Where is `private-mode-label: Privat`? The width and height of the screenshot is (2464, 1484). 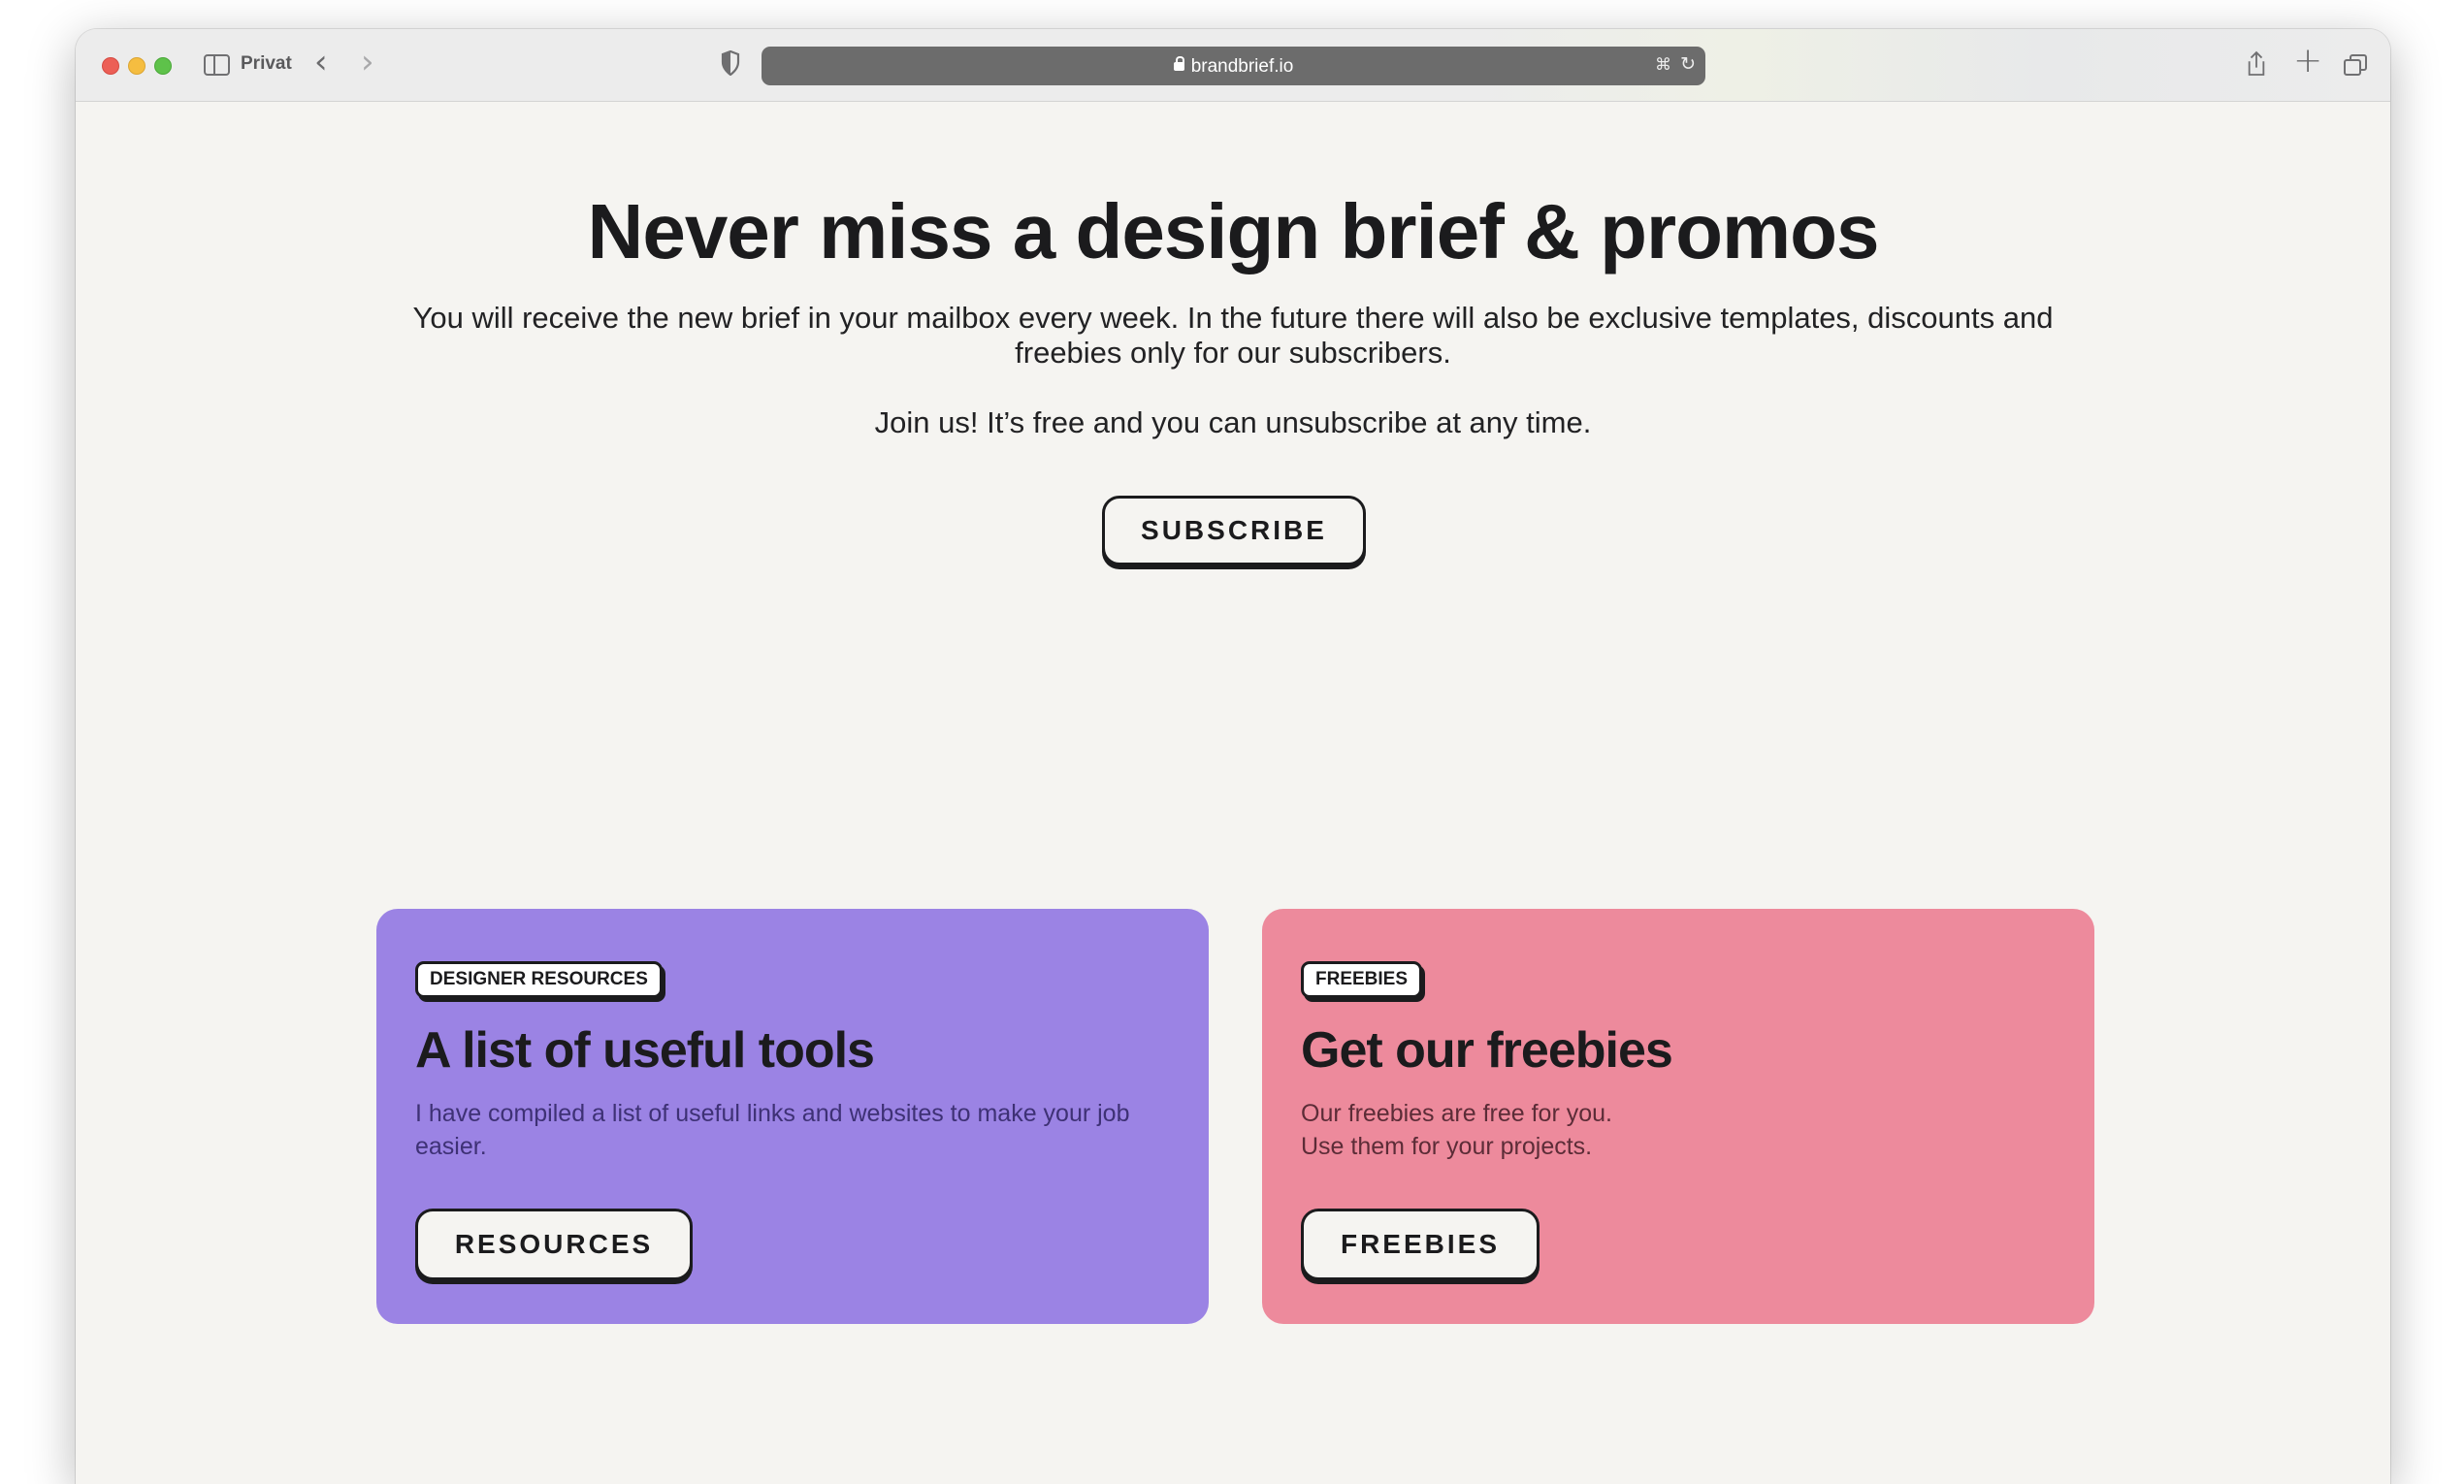
private-mode-label: Privat is located at coordinates (266, 64).